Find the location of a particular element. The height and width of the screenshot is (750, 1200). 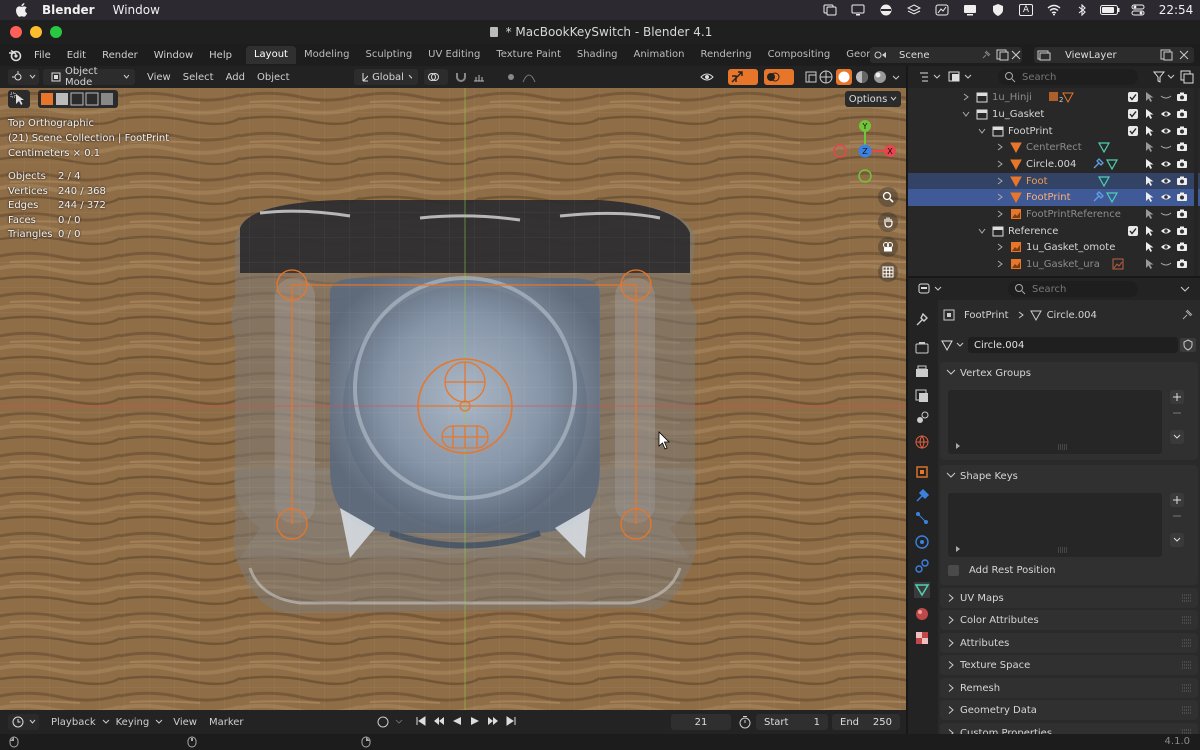

menu-keying: Keying is located at coordinates (133, 722).